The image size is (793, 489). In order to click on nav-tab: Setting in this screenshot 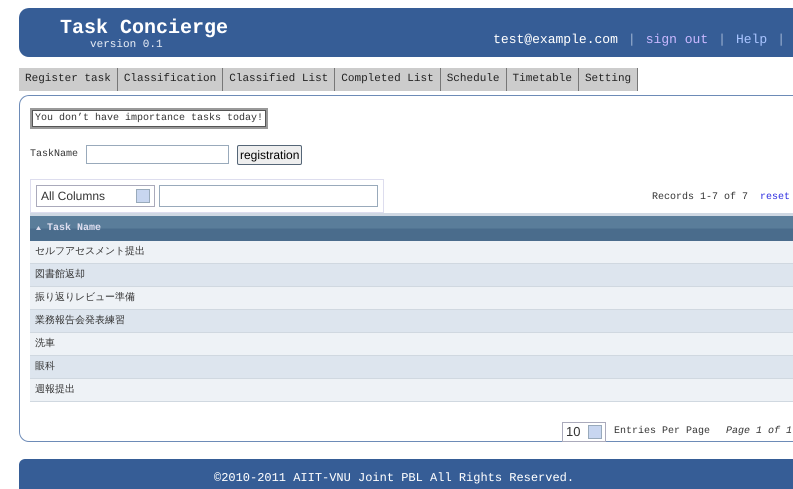, I will do `click(608, 79)`.